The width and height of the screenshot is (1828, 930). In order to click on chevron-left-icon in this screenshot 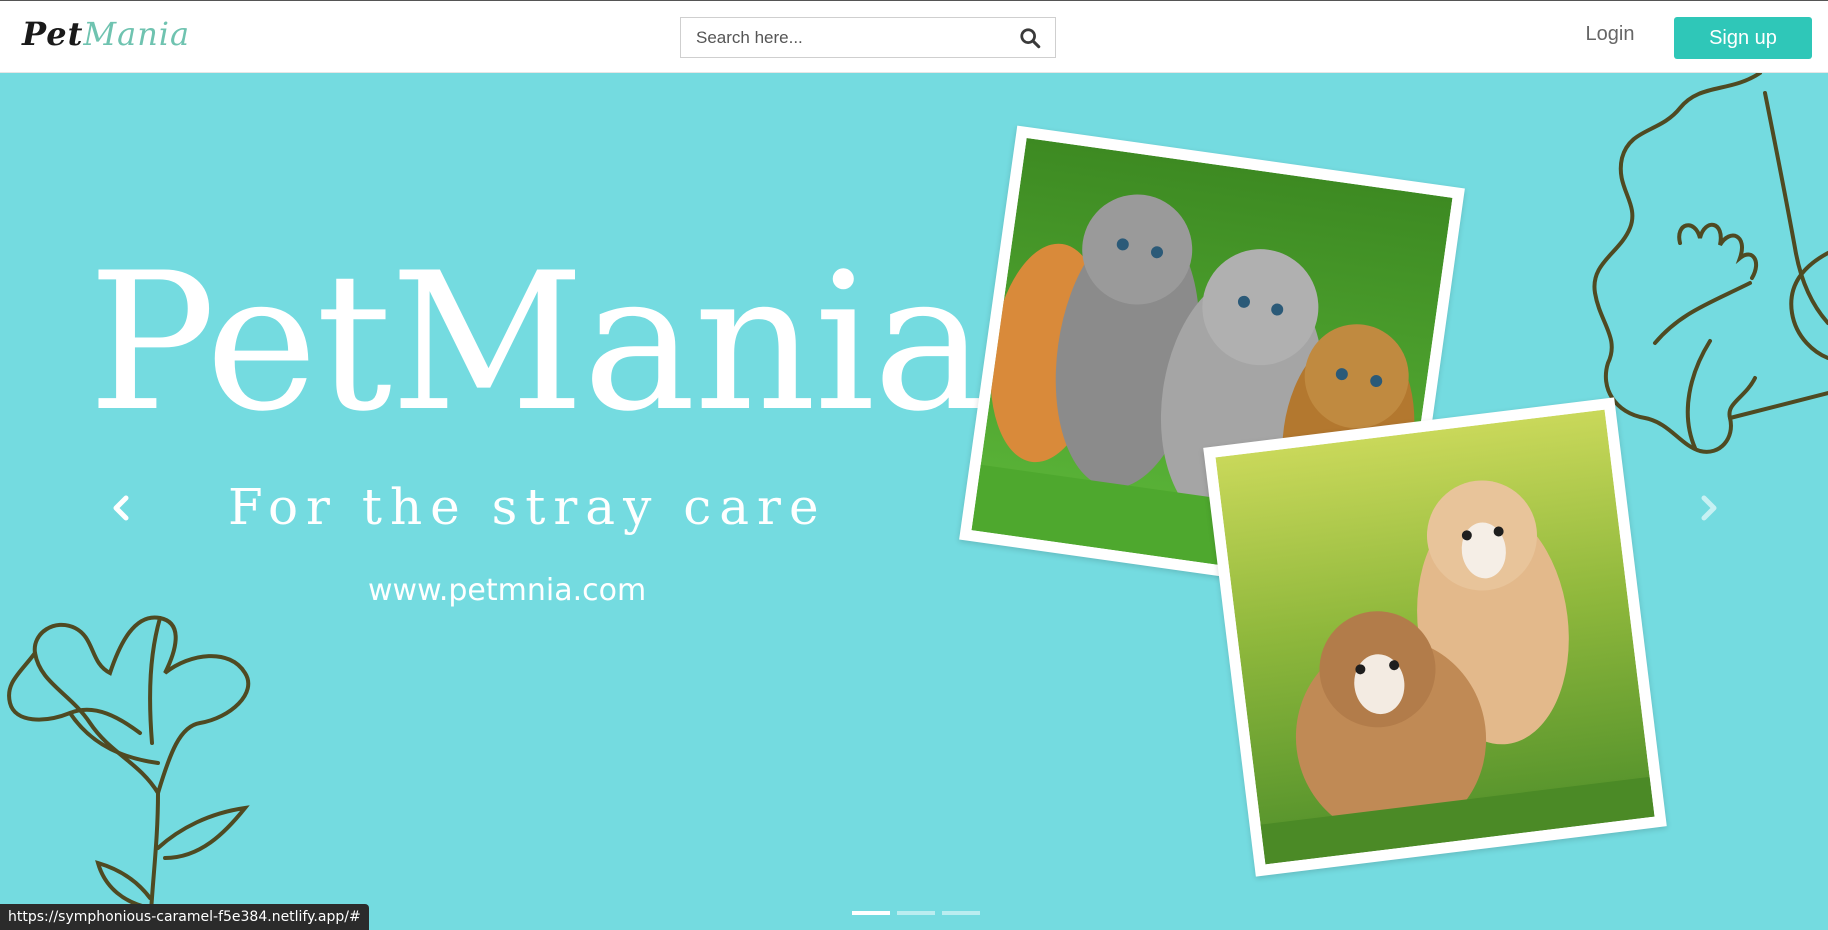, I will do `click(122, 508)`.